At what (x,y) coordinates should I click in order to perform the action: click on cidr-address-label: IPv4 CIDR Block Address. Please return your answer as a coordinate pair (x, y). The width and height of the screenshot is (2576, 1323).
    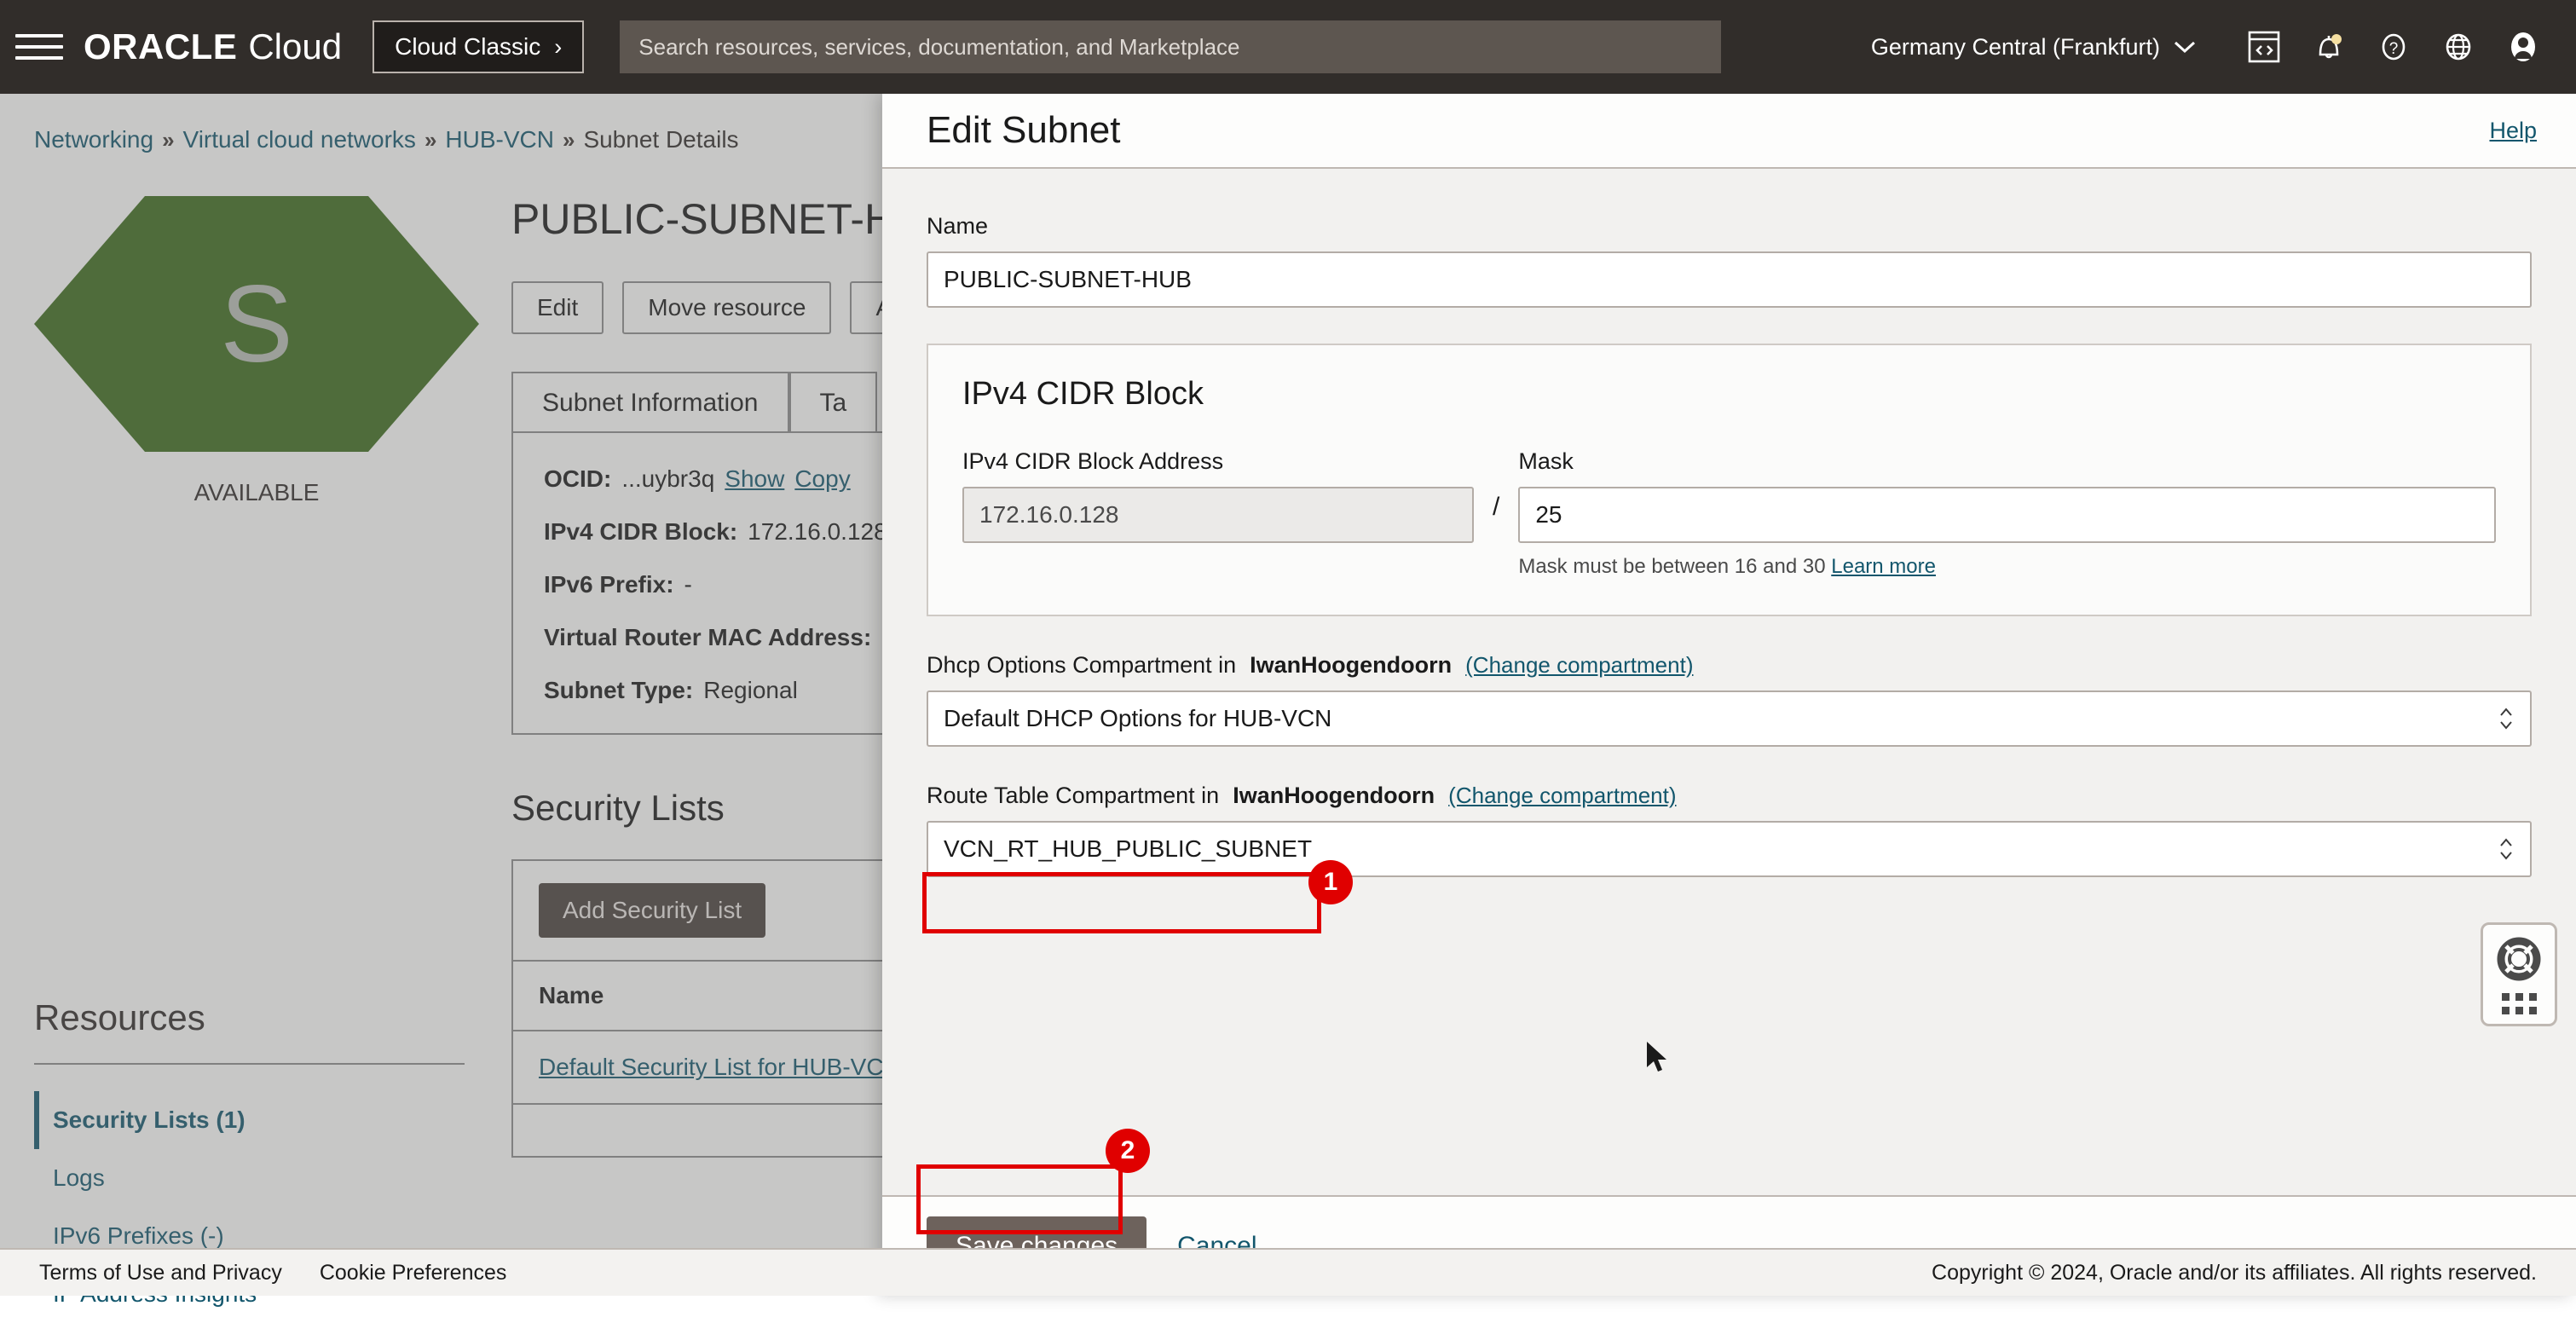
    Looking at the image, I should click on (1218, 462).